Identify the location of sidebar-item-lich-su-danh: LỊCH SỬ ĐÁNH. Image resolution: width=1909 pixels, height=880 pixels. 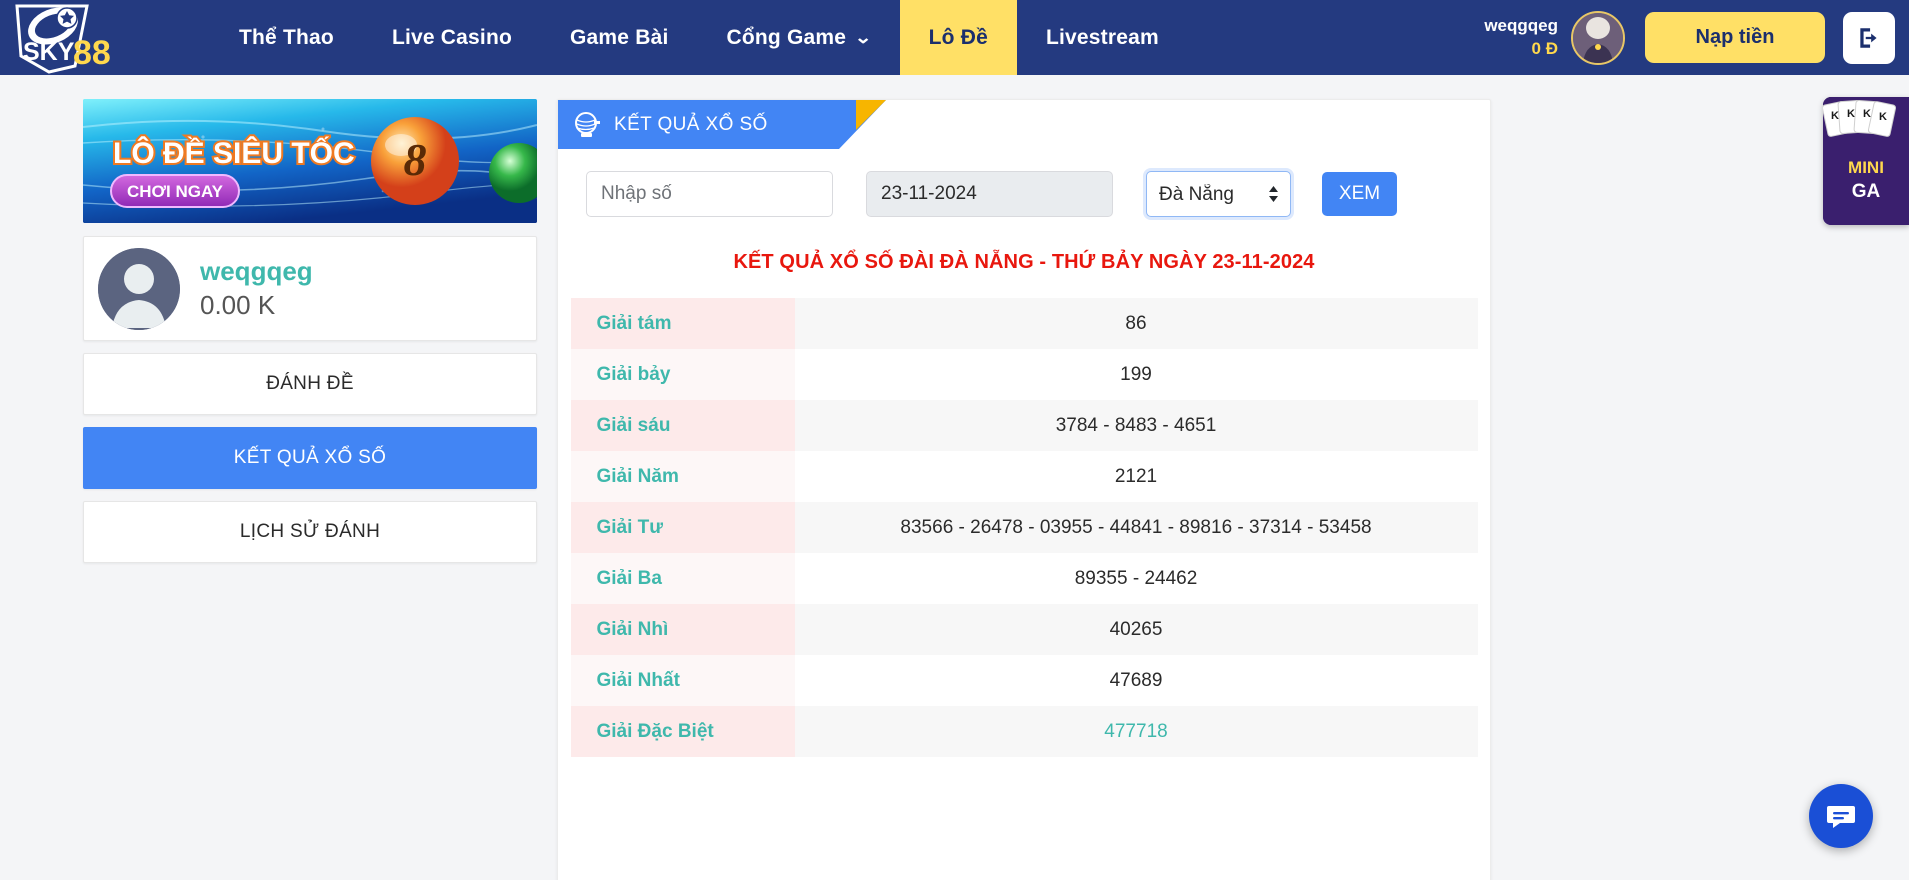
(310, 532).